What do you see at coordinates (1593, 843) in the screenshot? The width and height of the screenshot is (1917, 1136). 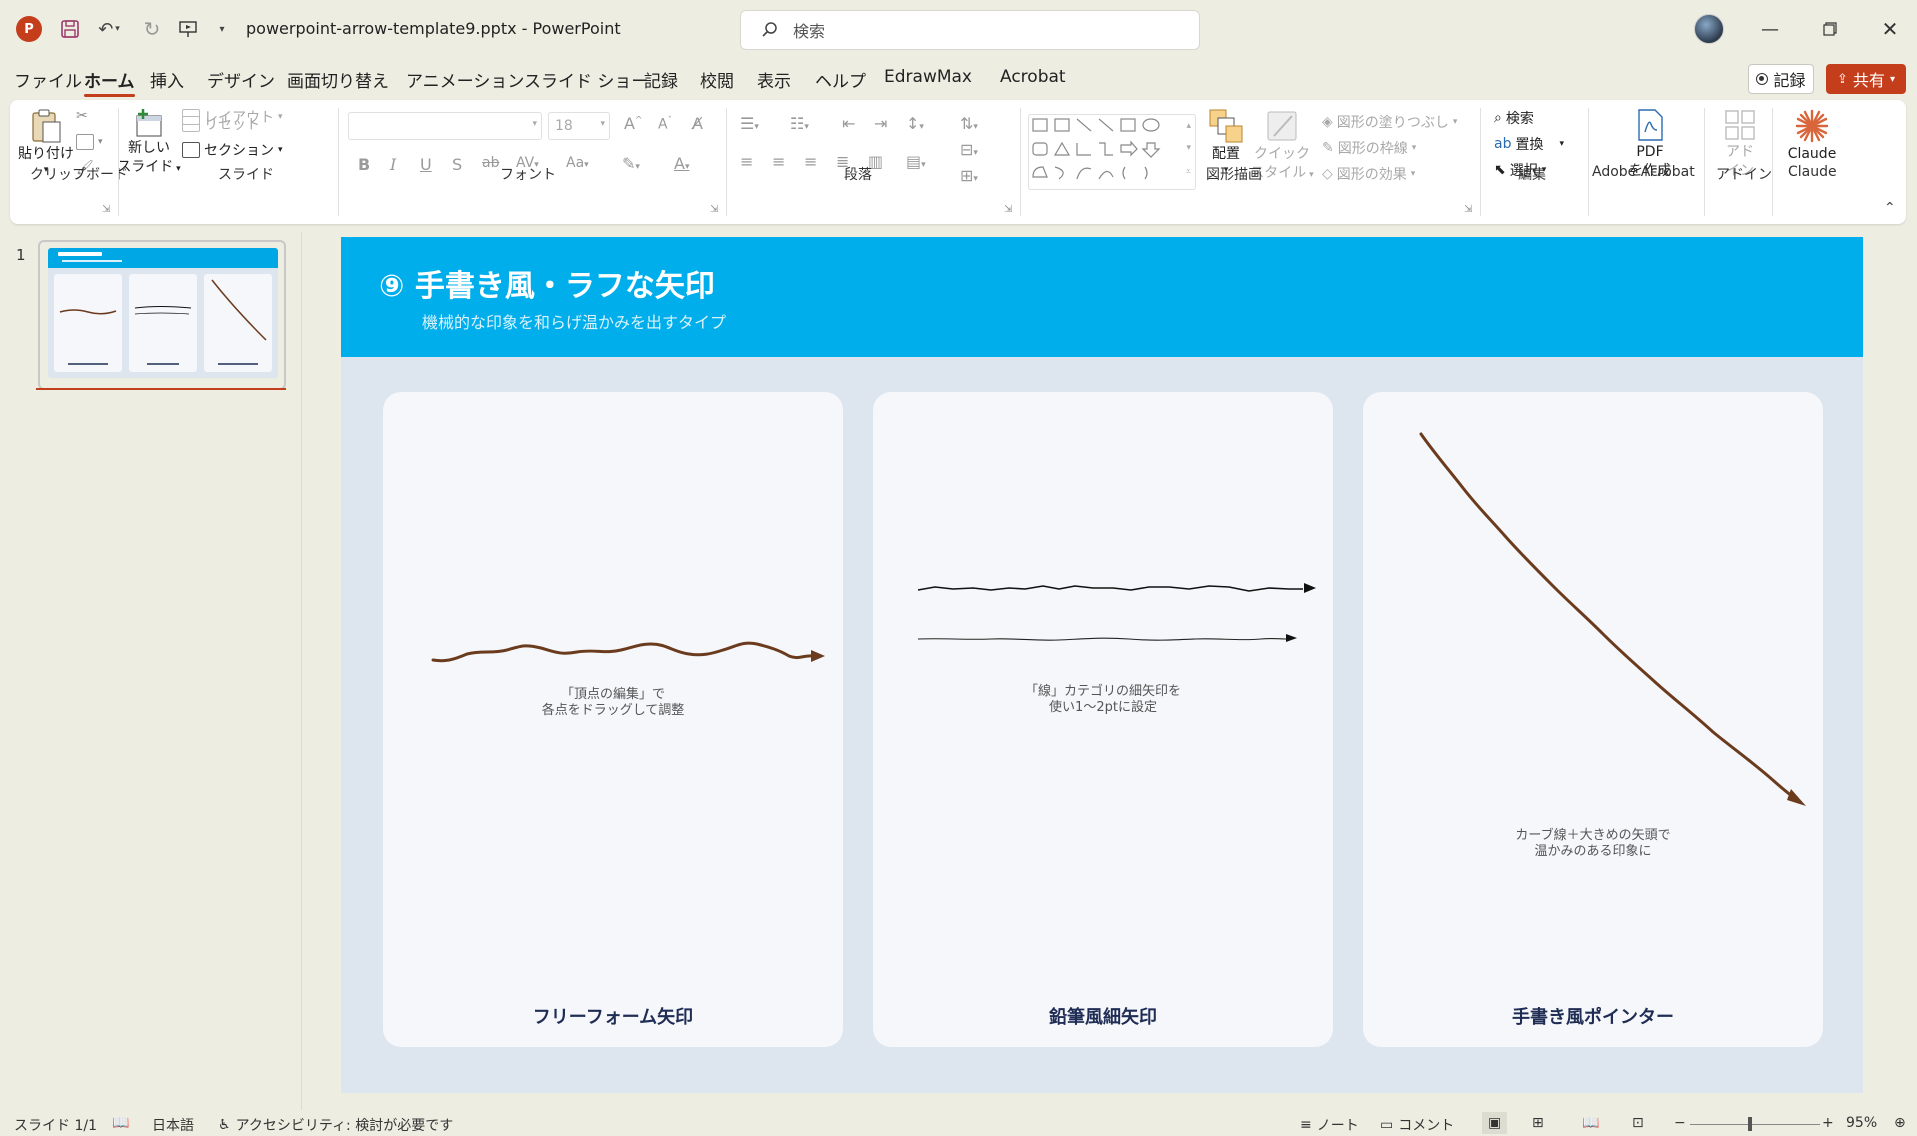 I see `card-note: カーブ線＋大きめの矢頭で 温かみのある印象に` at bounding box center [1593, 843].